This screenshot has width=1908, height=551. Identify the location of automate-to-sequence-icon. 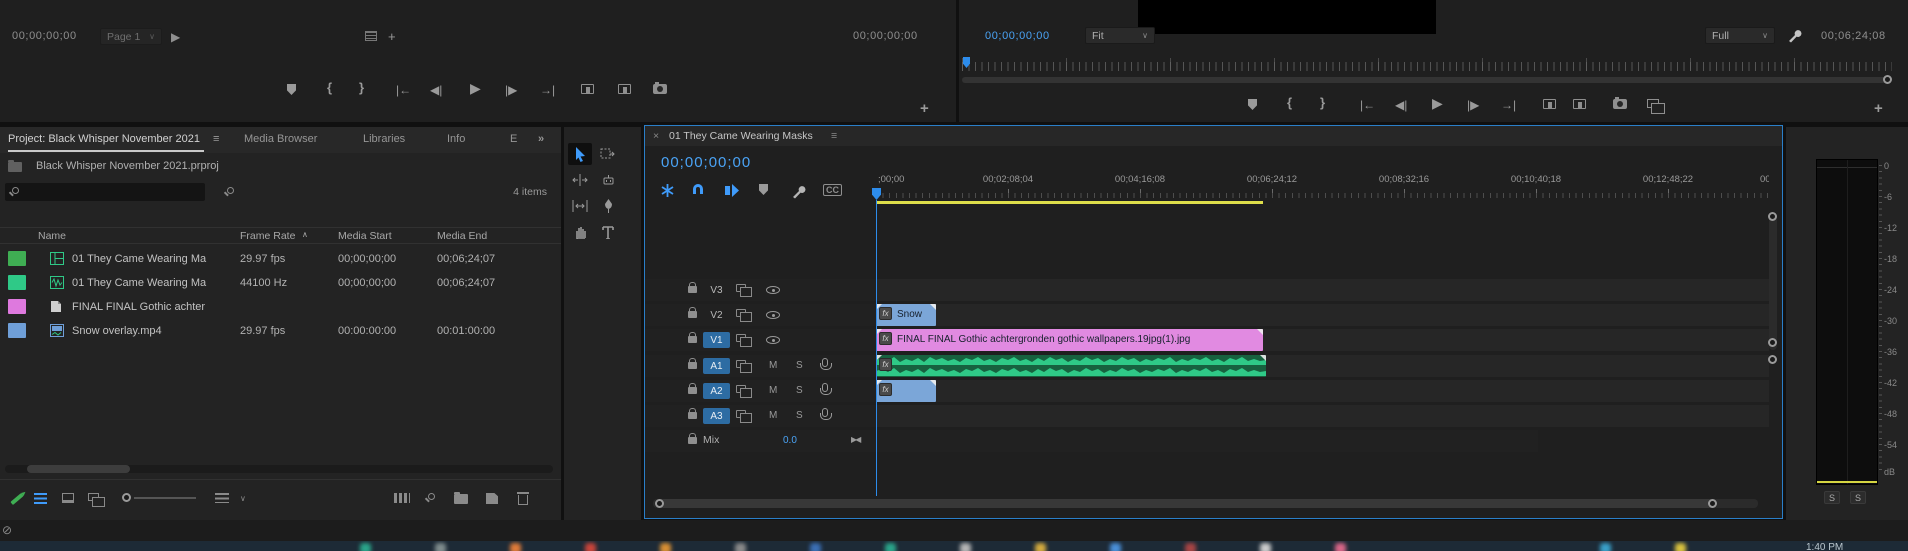
(402, 498).